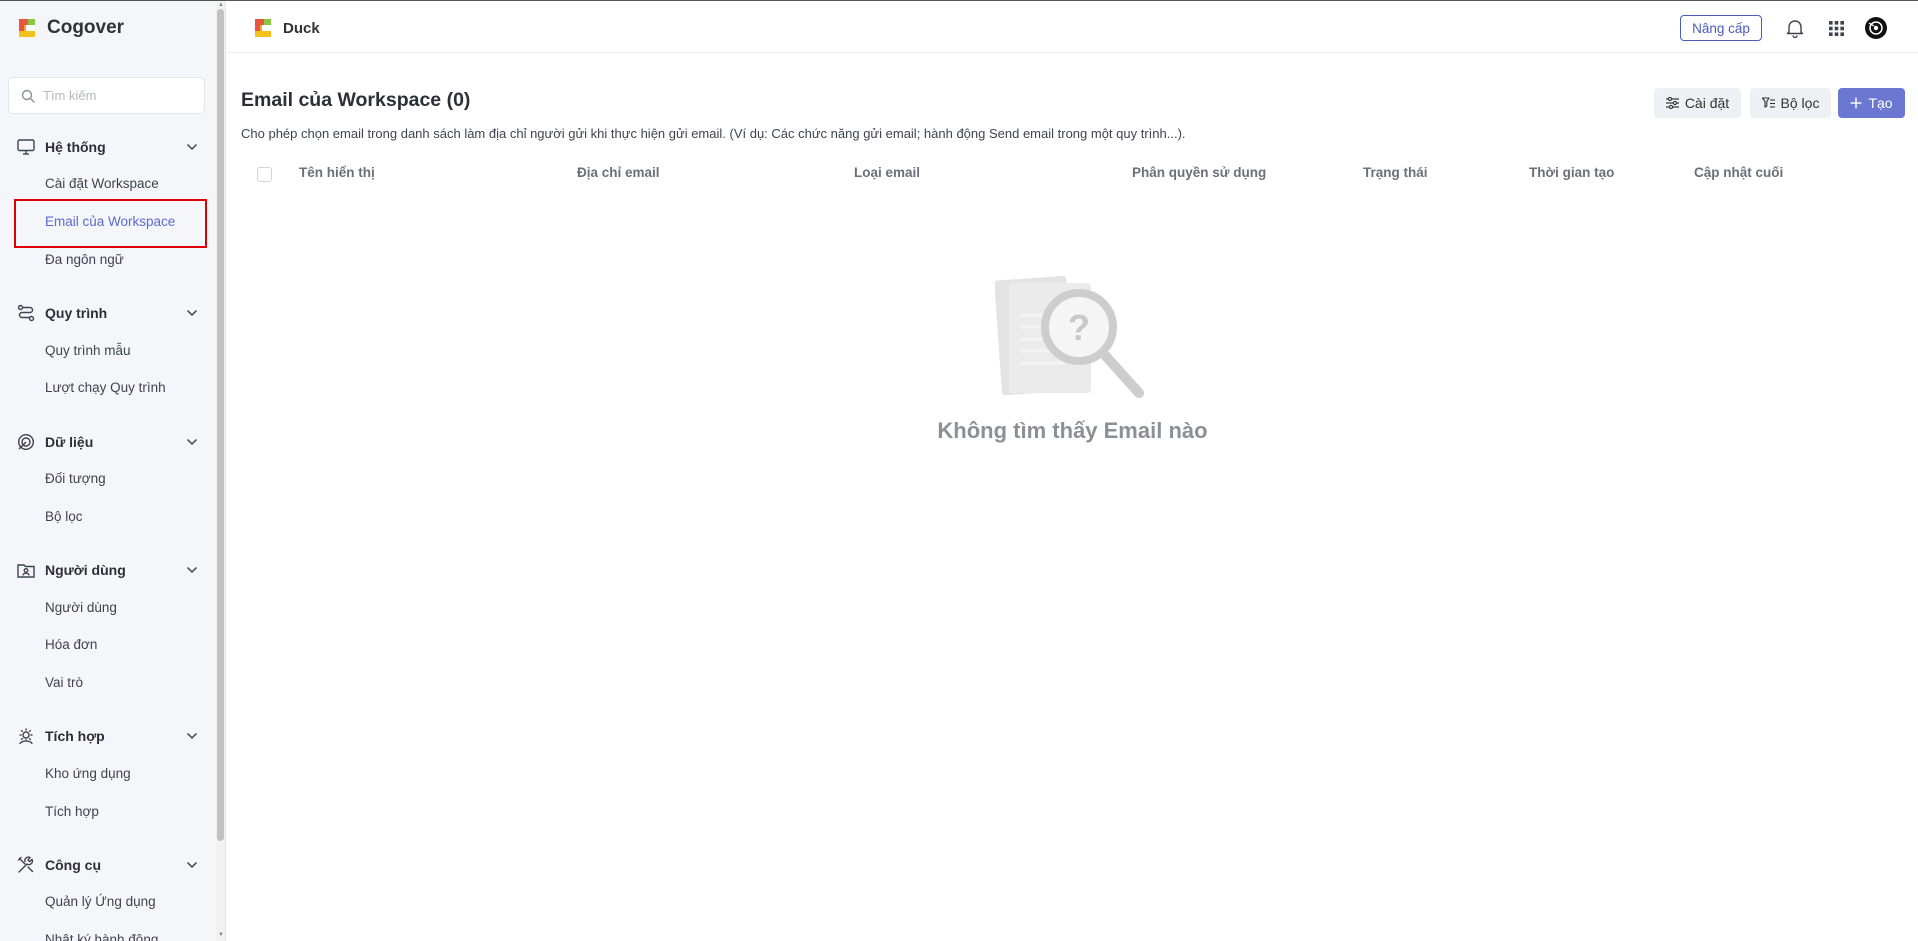 The image size is (1918, 941). What do you see at coordinates (75, 147) in the screenshot?
I see `section-label: Hệ thống` at bounding box center [75, 147].